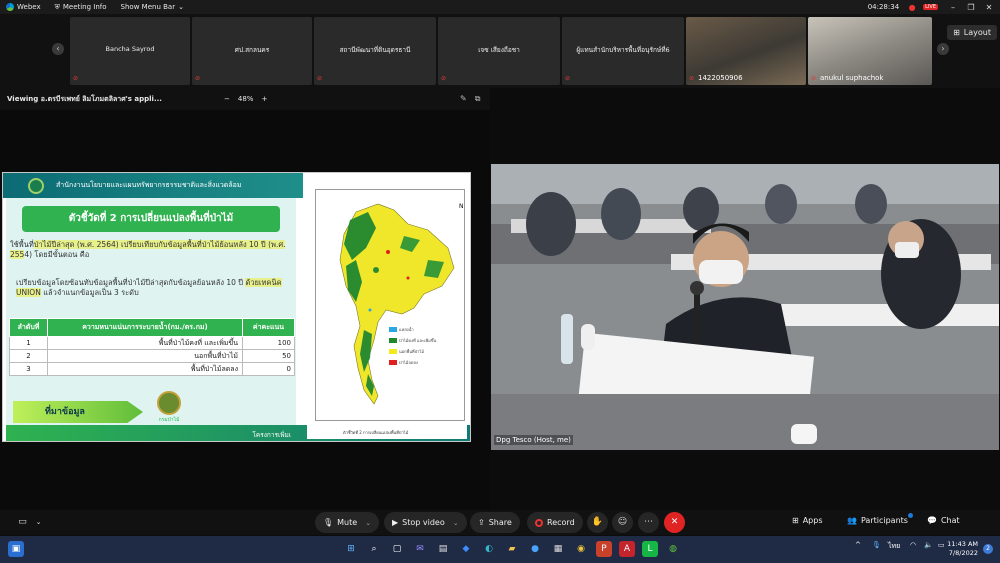 Image resolution: width=1000 pixels, height=563 pixels. What do you see at coordinates (623, 51) in the screenshot?
I see `participant-tile: ผู้แทนสำนักบริหารพื้นที่อนุรักษ์ที่6 ⊘` at bounding box center [623, 51].